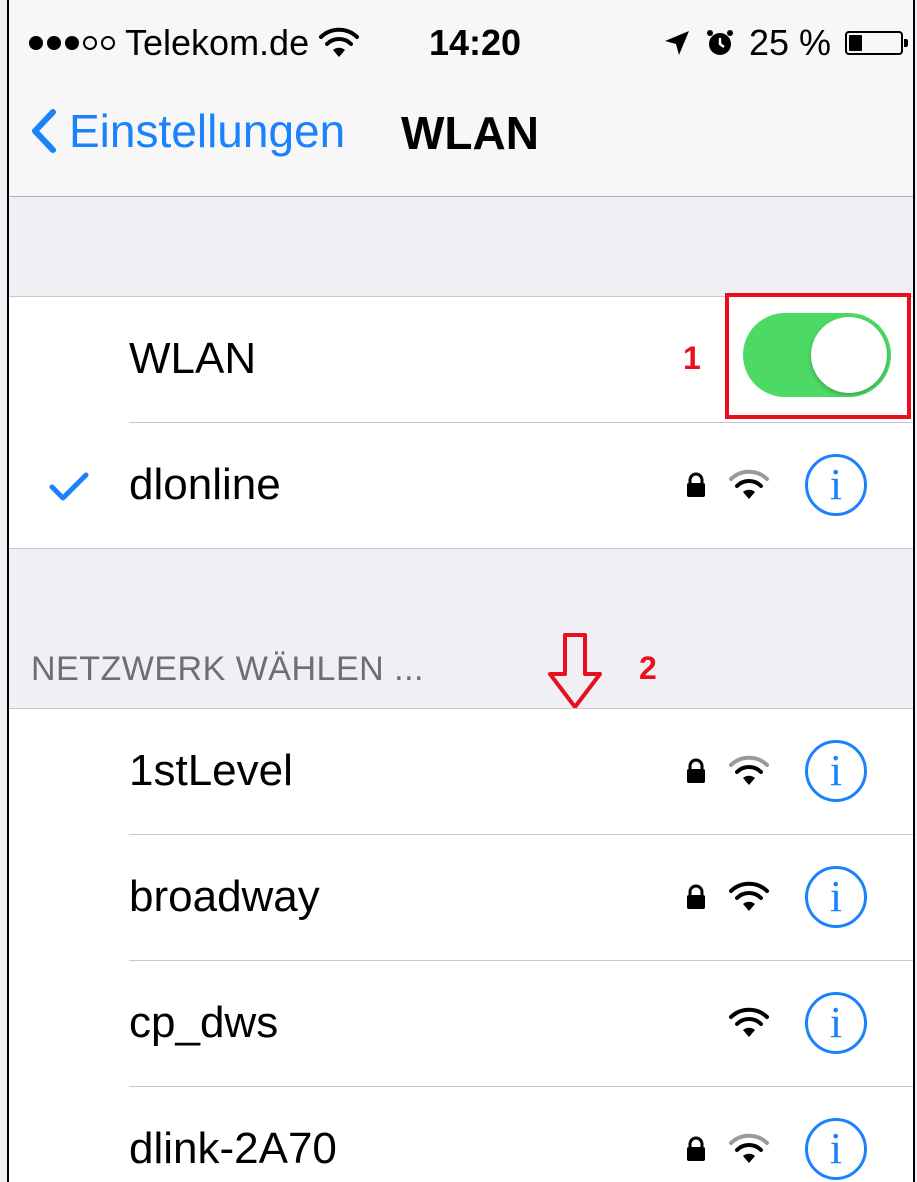  I want to click on network-row-cp-dws: cp_dws i, so click(461, 1023).